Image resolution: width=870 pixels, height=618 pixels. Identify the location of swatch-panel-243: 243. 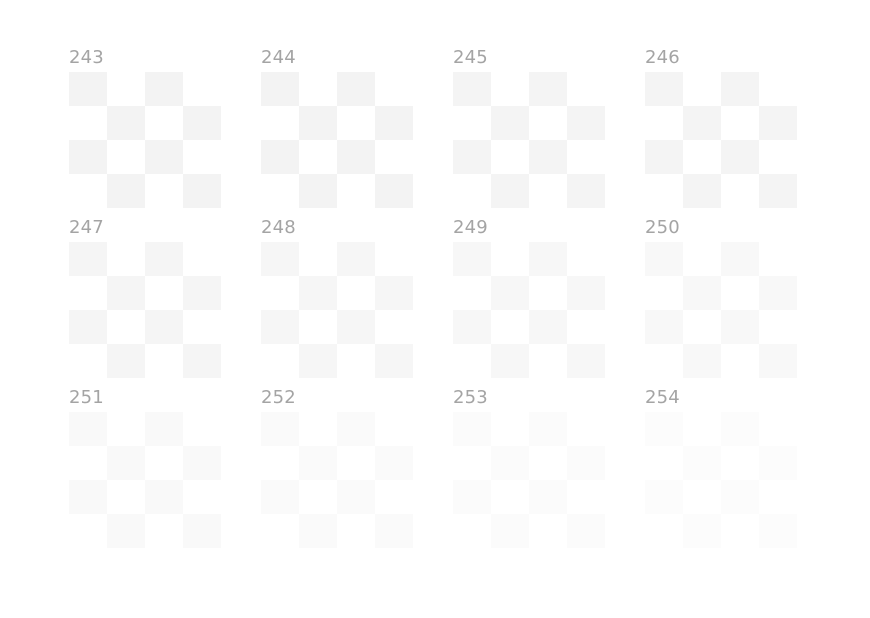
(145, 128).